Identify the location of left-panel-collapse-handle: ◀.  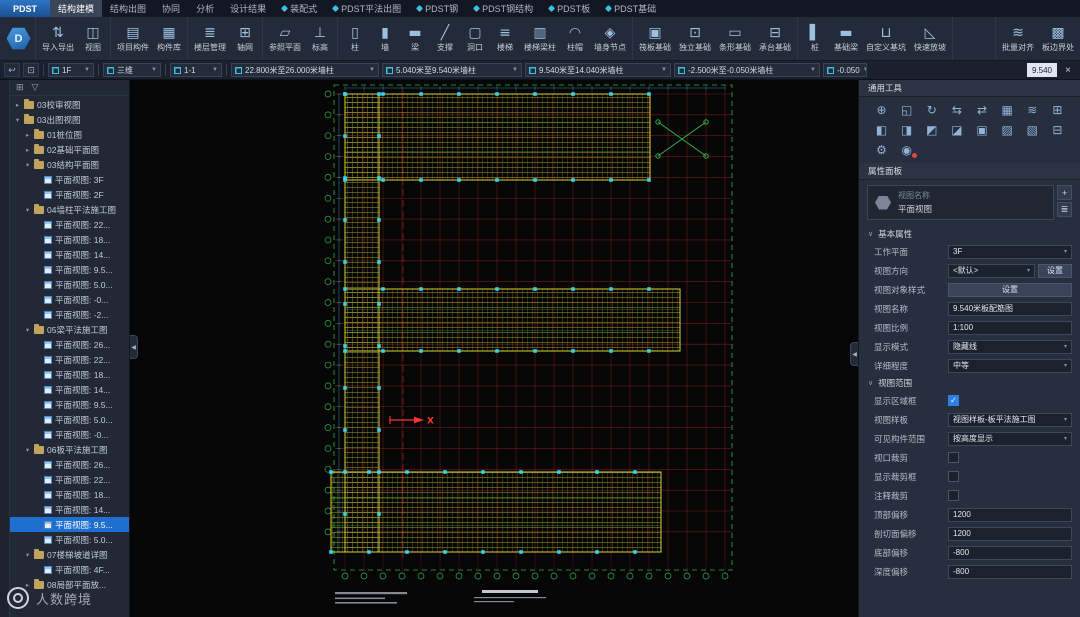
(134, 347).